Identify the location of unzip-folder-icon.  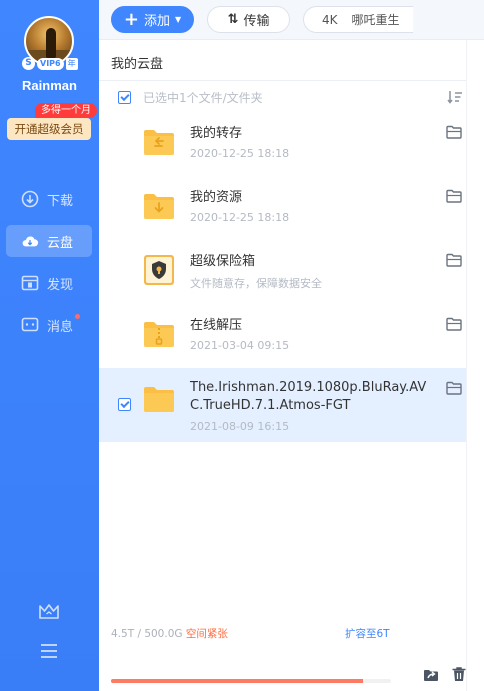
(159, 334).